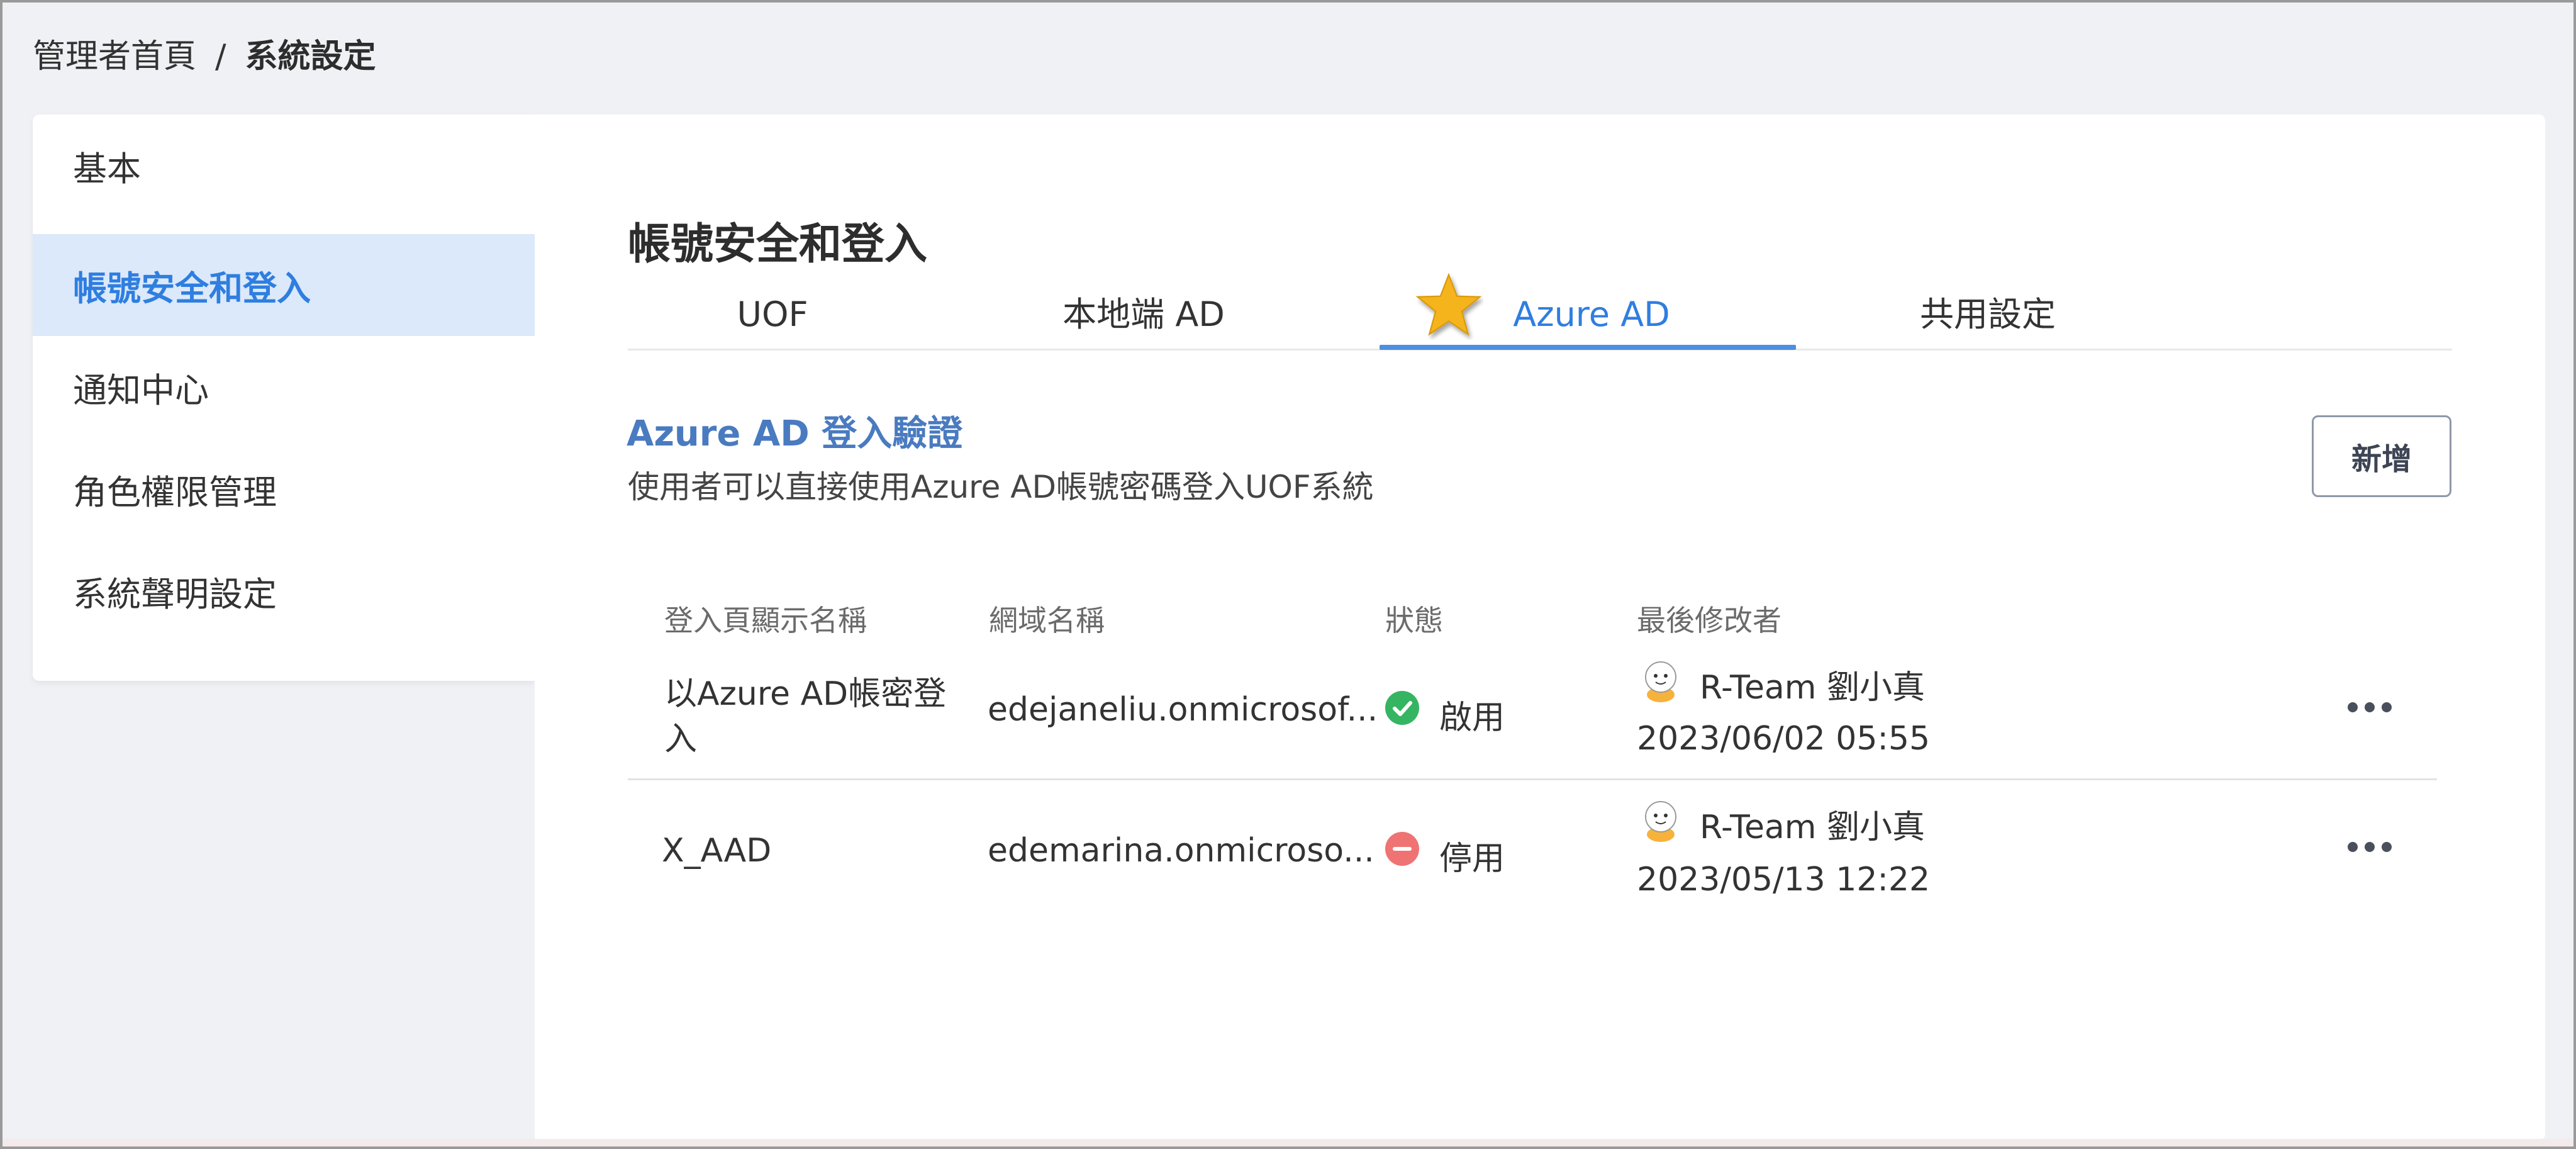 The image size is (2576, 1149). Describe the element at coordinates (284, 489) in the screenshot. I see `sidebar-item-role-permissions: 角色權限管理` at that location.